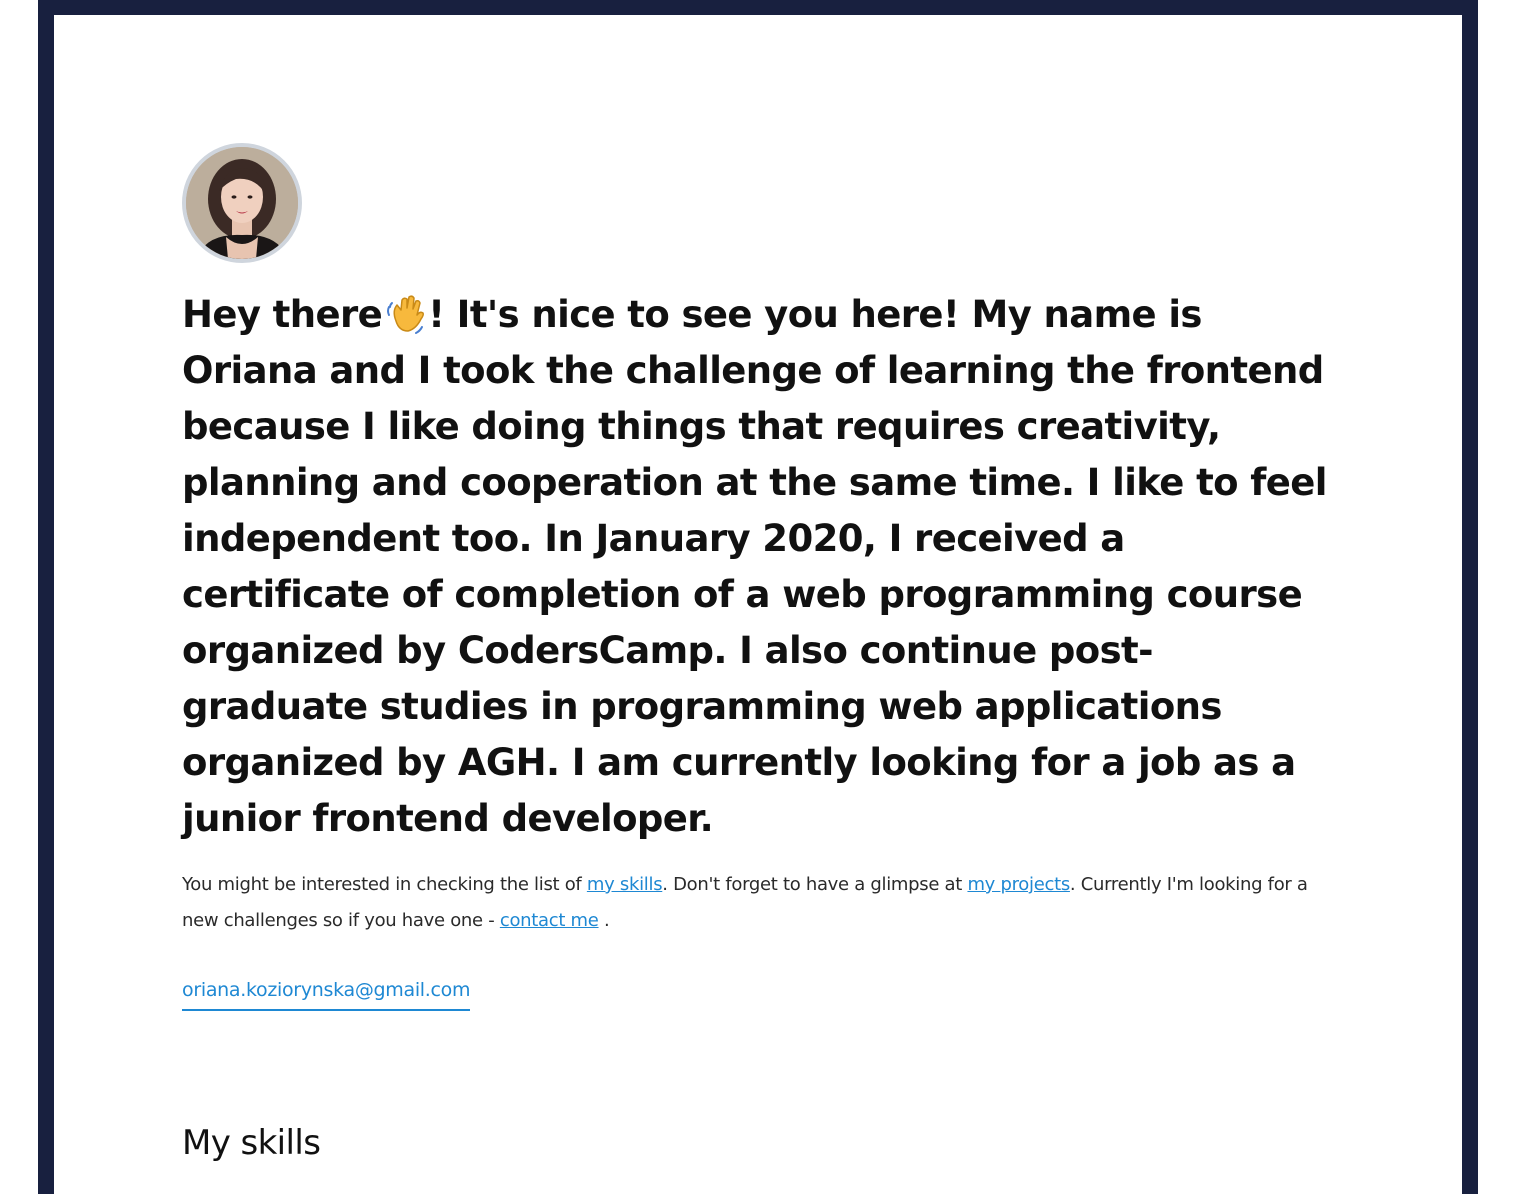 Image resolution: width=1523 pixels, height=1194 pixels. What do you see at coordinates (815, 884) in the screenshot?
I see `blurb-text-2: . Don't forget to have a glimpse at` at bounding box center [815, 884].